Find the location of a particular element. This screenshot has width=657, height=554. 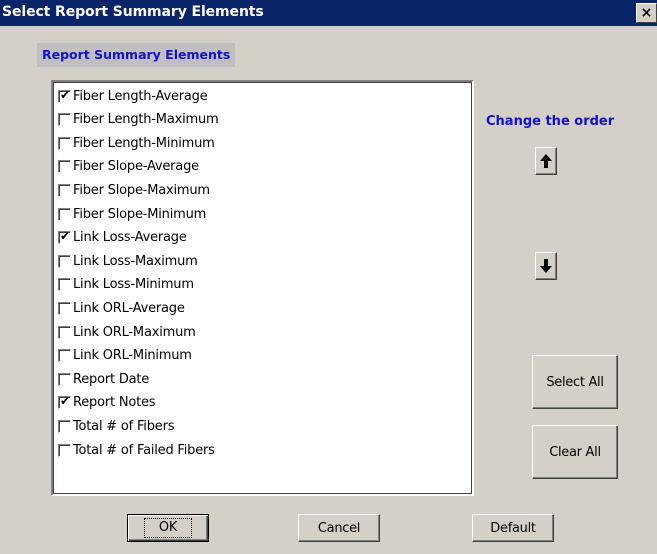

list-item-label: Total # of Failed Fibers is located at coordinates (144, 450).